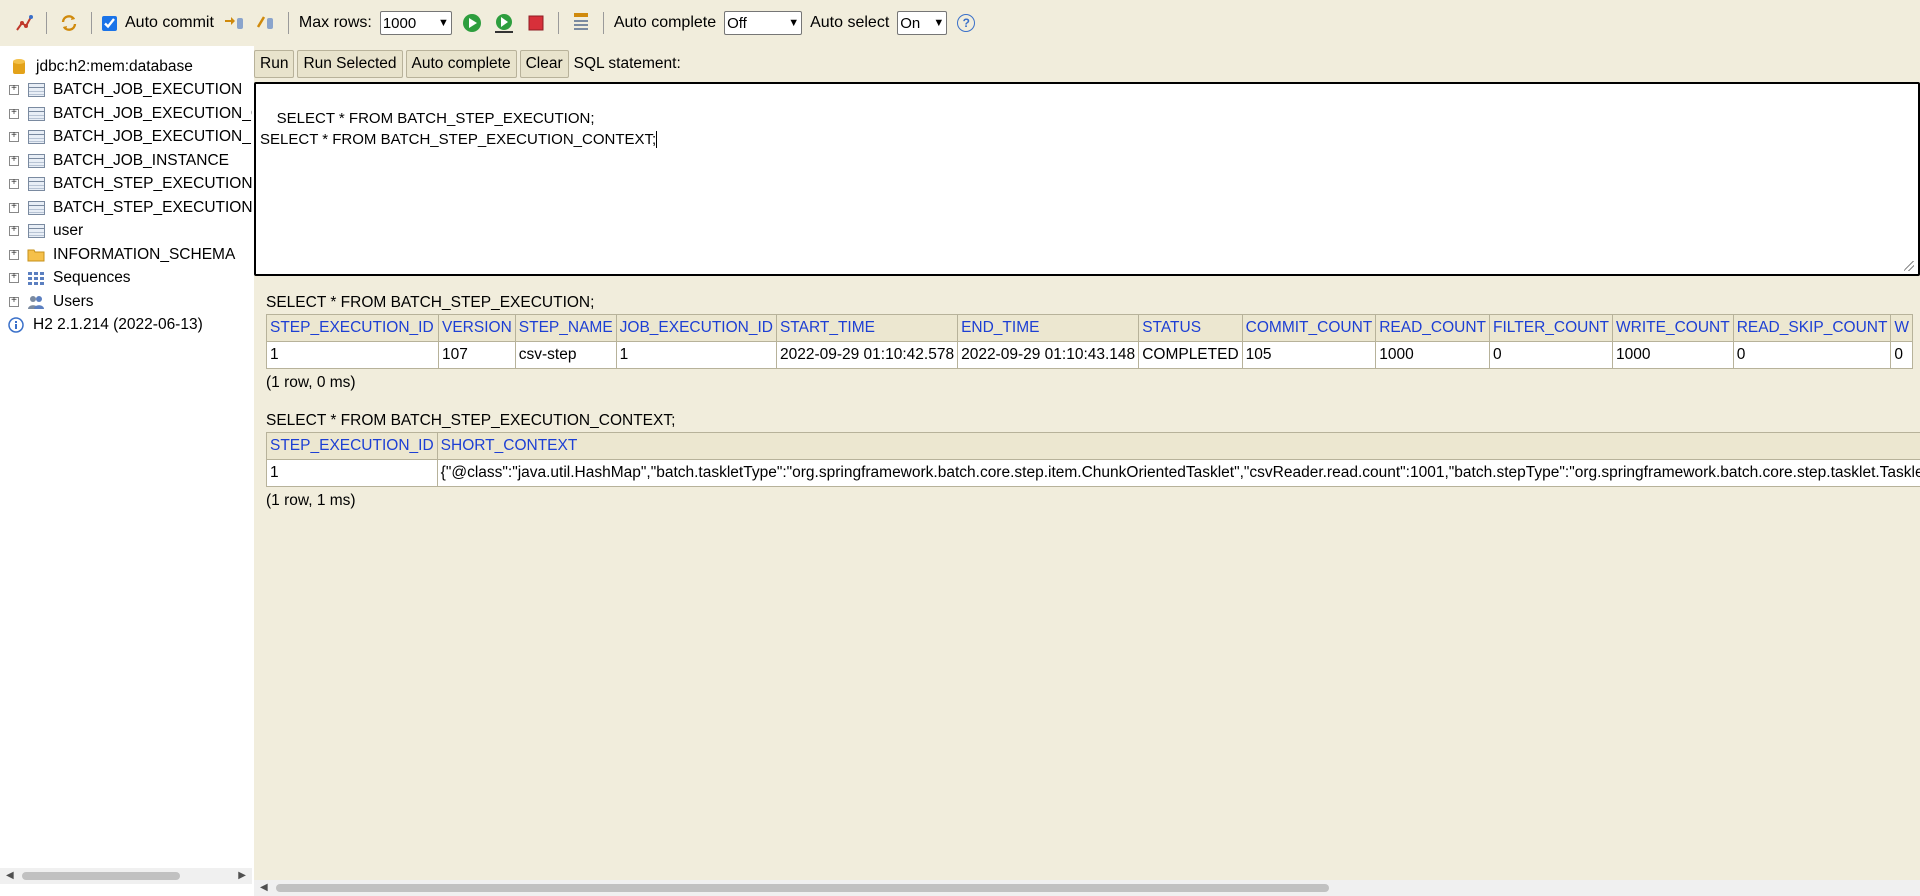 The height and width of the screenshot is (896, 1920). I want to click on max-rows-select: 1000 ▼, so click(415, 23).